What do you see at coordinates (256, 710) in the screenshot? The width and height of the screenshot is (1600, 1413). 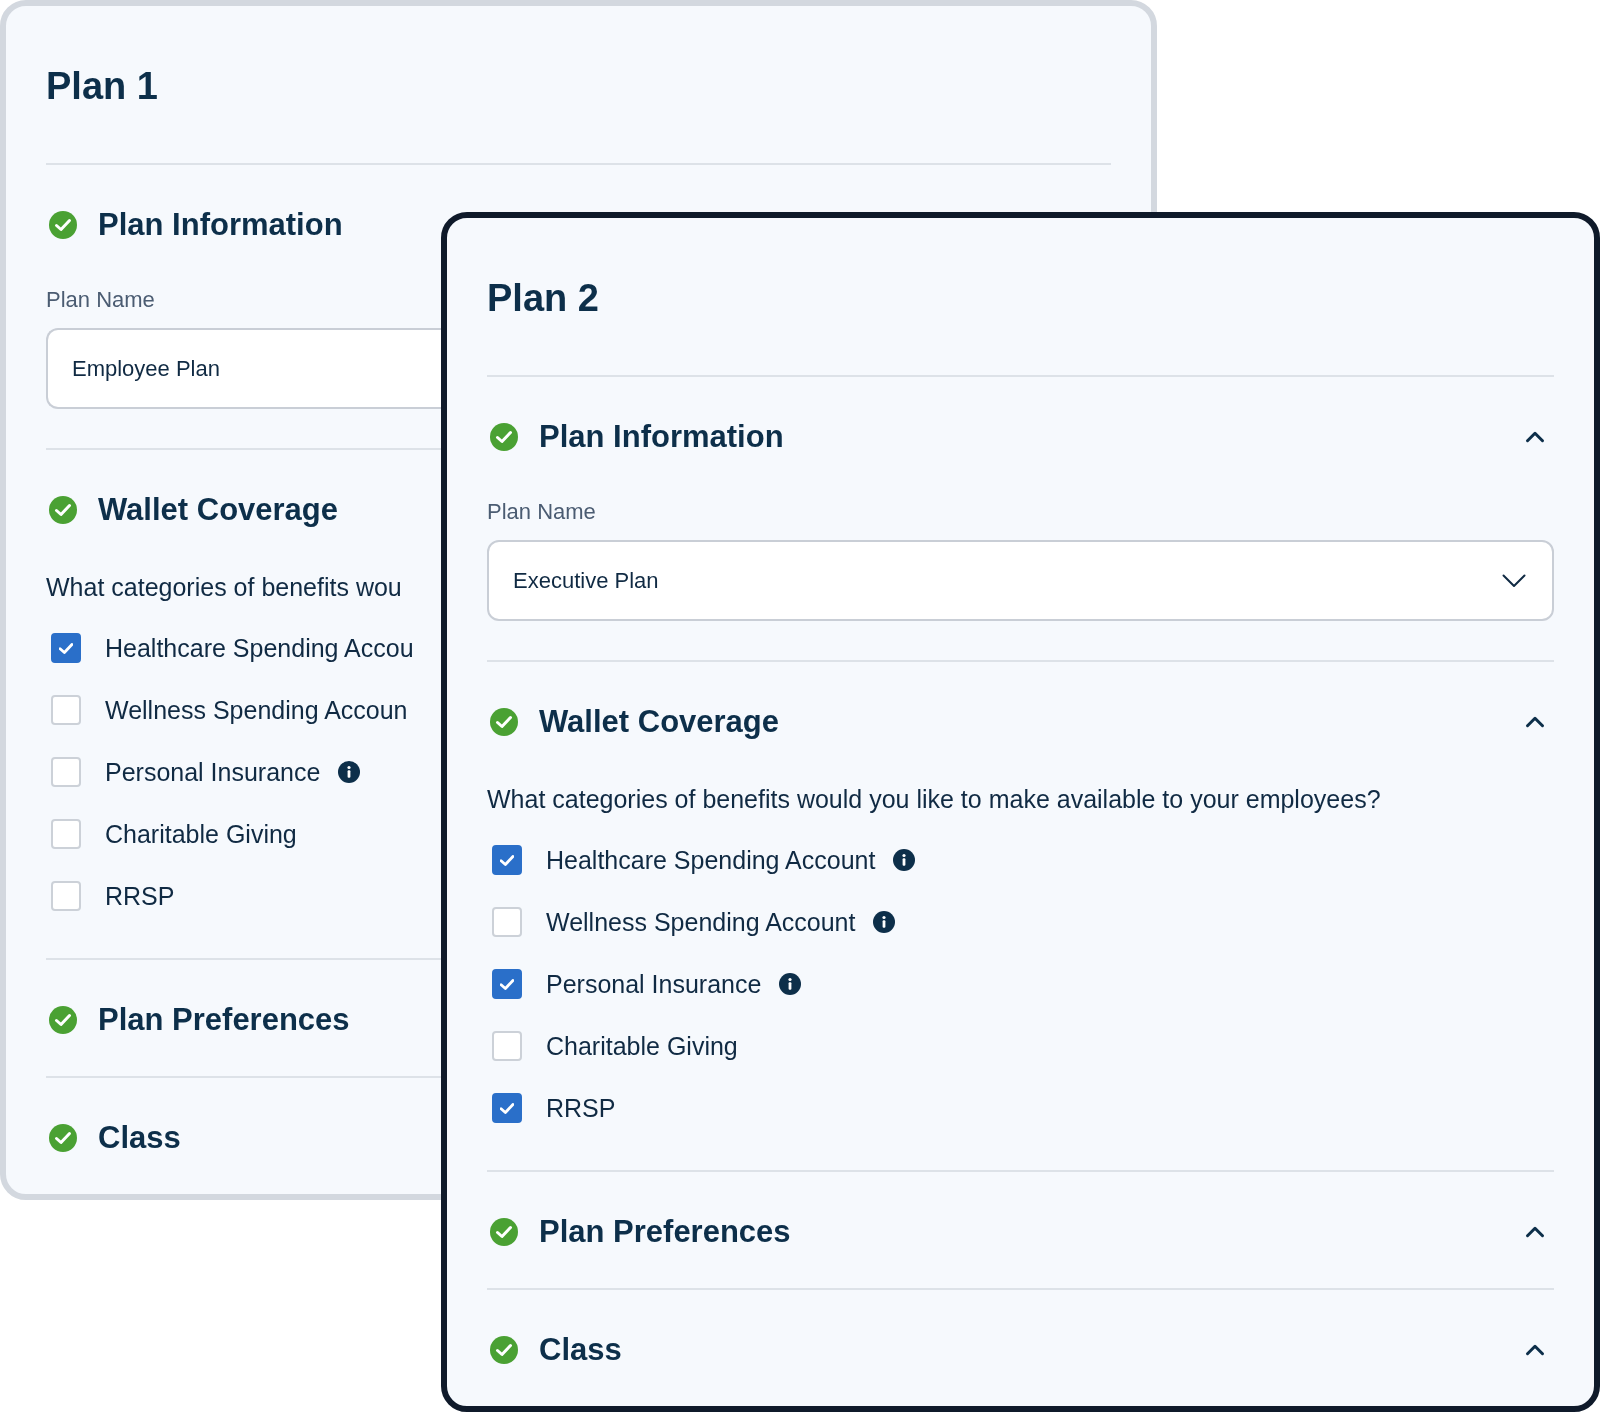 I see `option-label: Wellness Spending Accoun` at bounding box center [256, 710].